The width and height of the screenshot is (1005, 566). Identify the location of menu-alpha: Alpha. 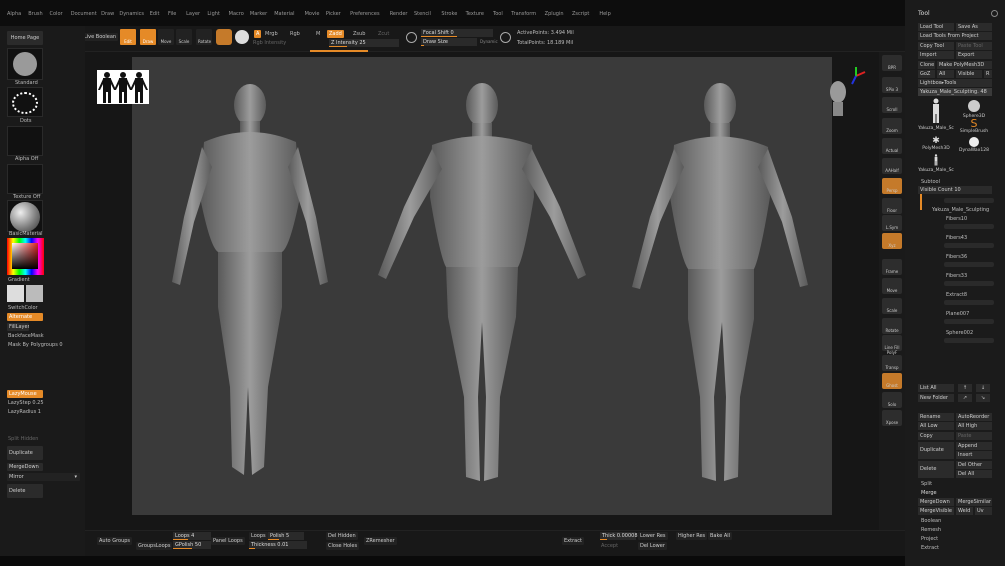
(14, 14).